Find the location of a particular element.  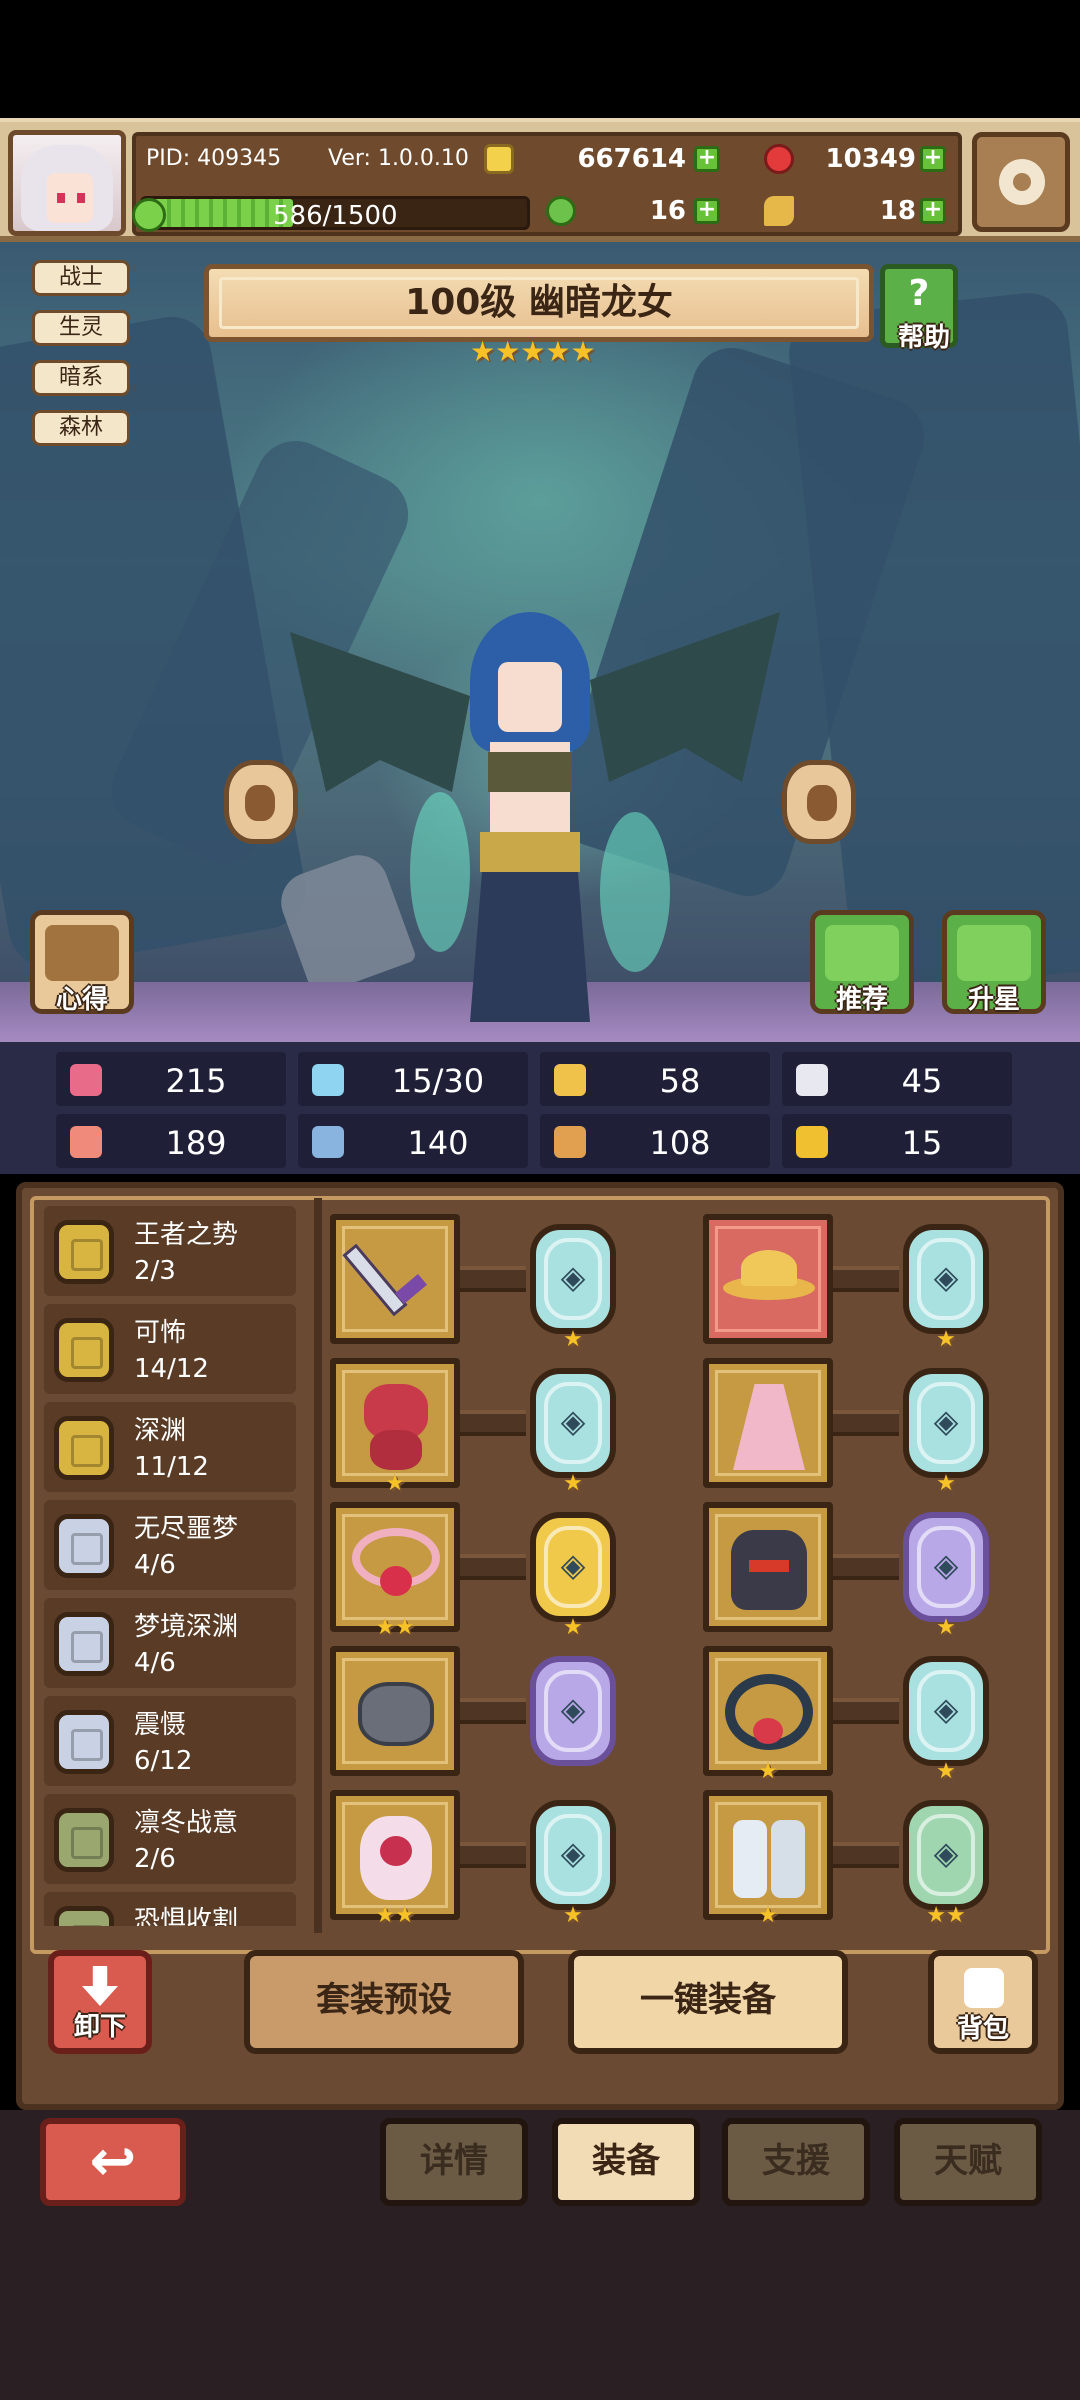

equipment-slot-stone is located at coordinates (395, 1711).